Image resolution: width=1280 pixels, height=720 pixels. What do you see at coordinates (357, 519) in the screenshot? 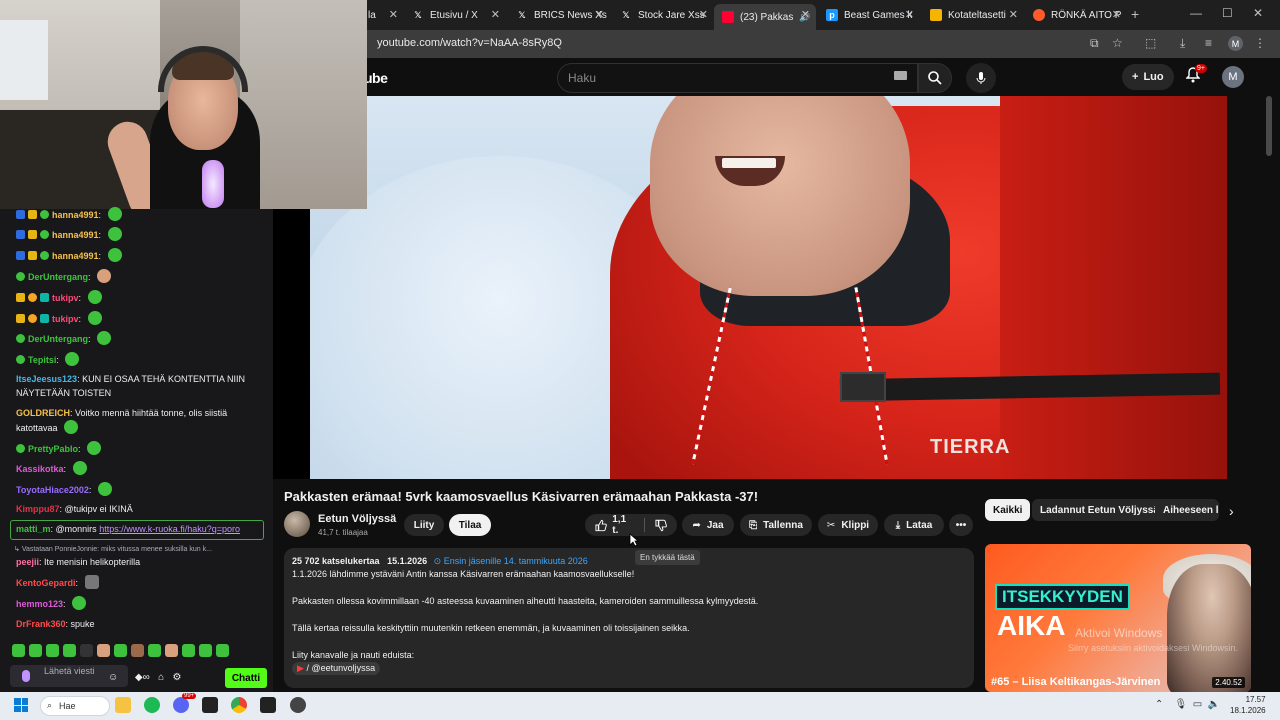
I see `channel-name: Eetun Völjyssä` at bounding box center [357, 519].